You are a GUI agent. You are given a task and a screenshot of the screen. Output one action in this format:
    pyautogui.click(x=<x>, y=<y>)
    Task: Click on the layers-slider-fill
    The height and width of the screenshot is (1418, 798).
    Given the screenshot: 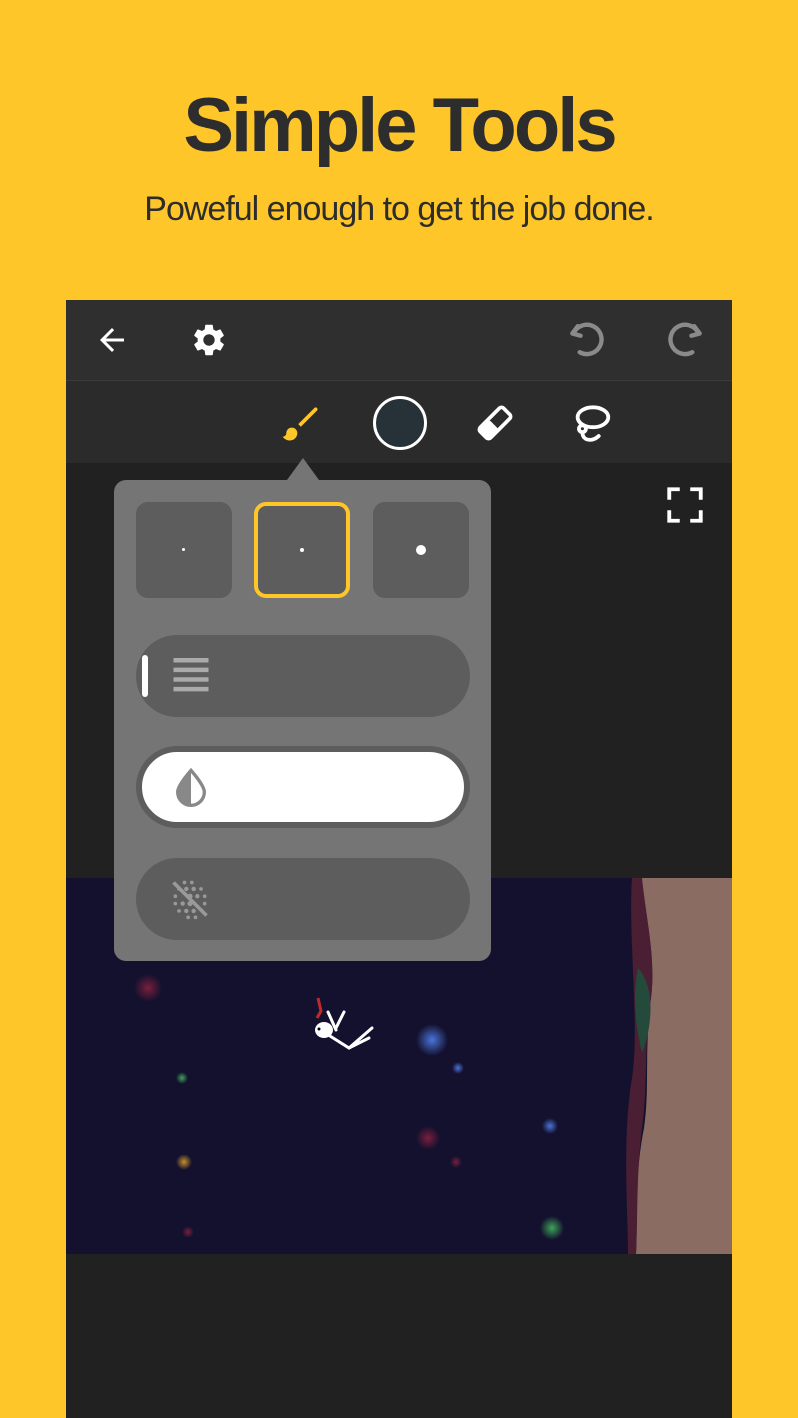 What is the action you would take?
    pyautogui.click(x=145, y=676)
    